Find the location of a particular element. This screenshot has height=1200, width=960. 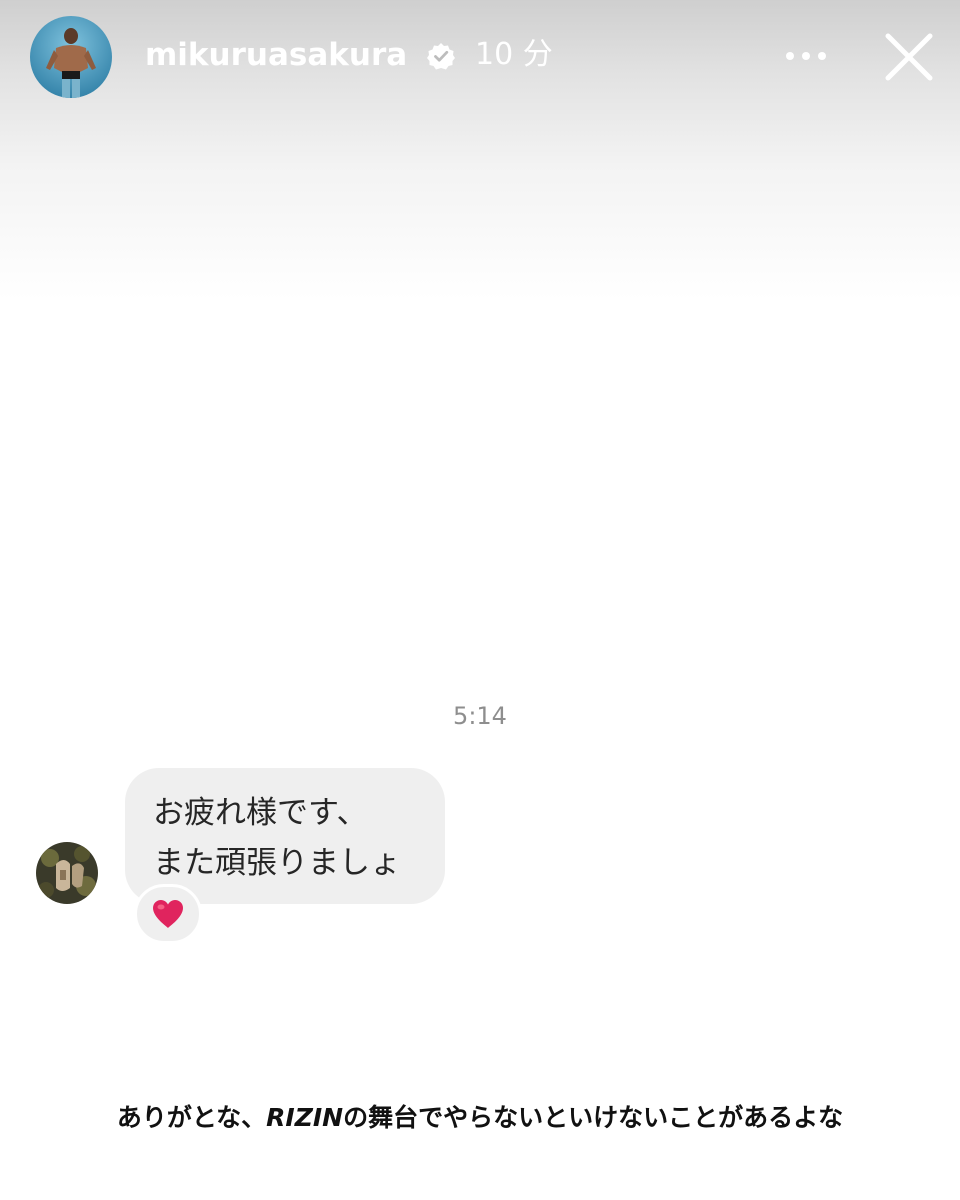

heart-reaction is located at coordinates (168, 914).